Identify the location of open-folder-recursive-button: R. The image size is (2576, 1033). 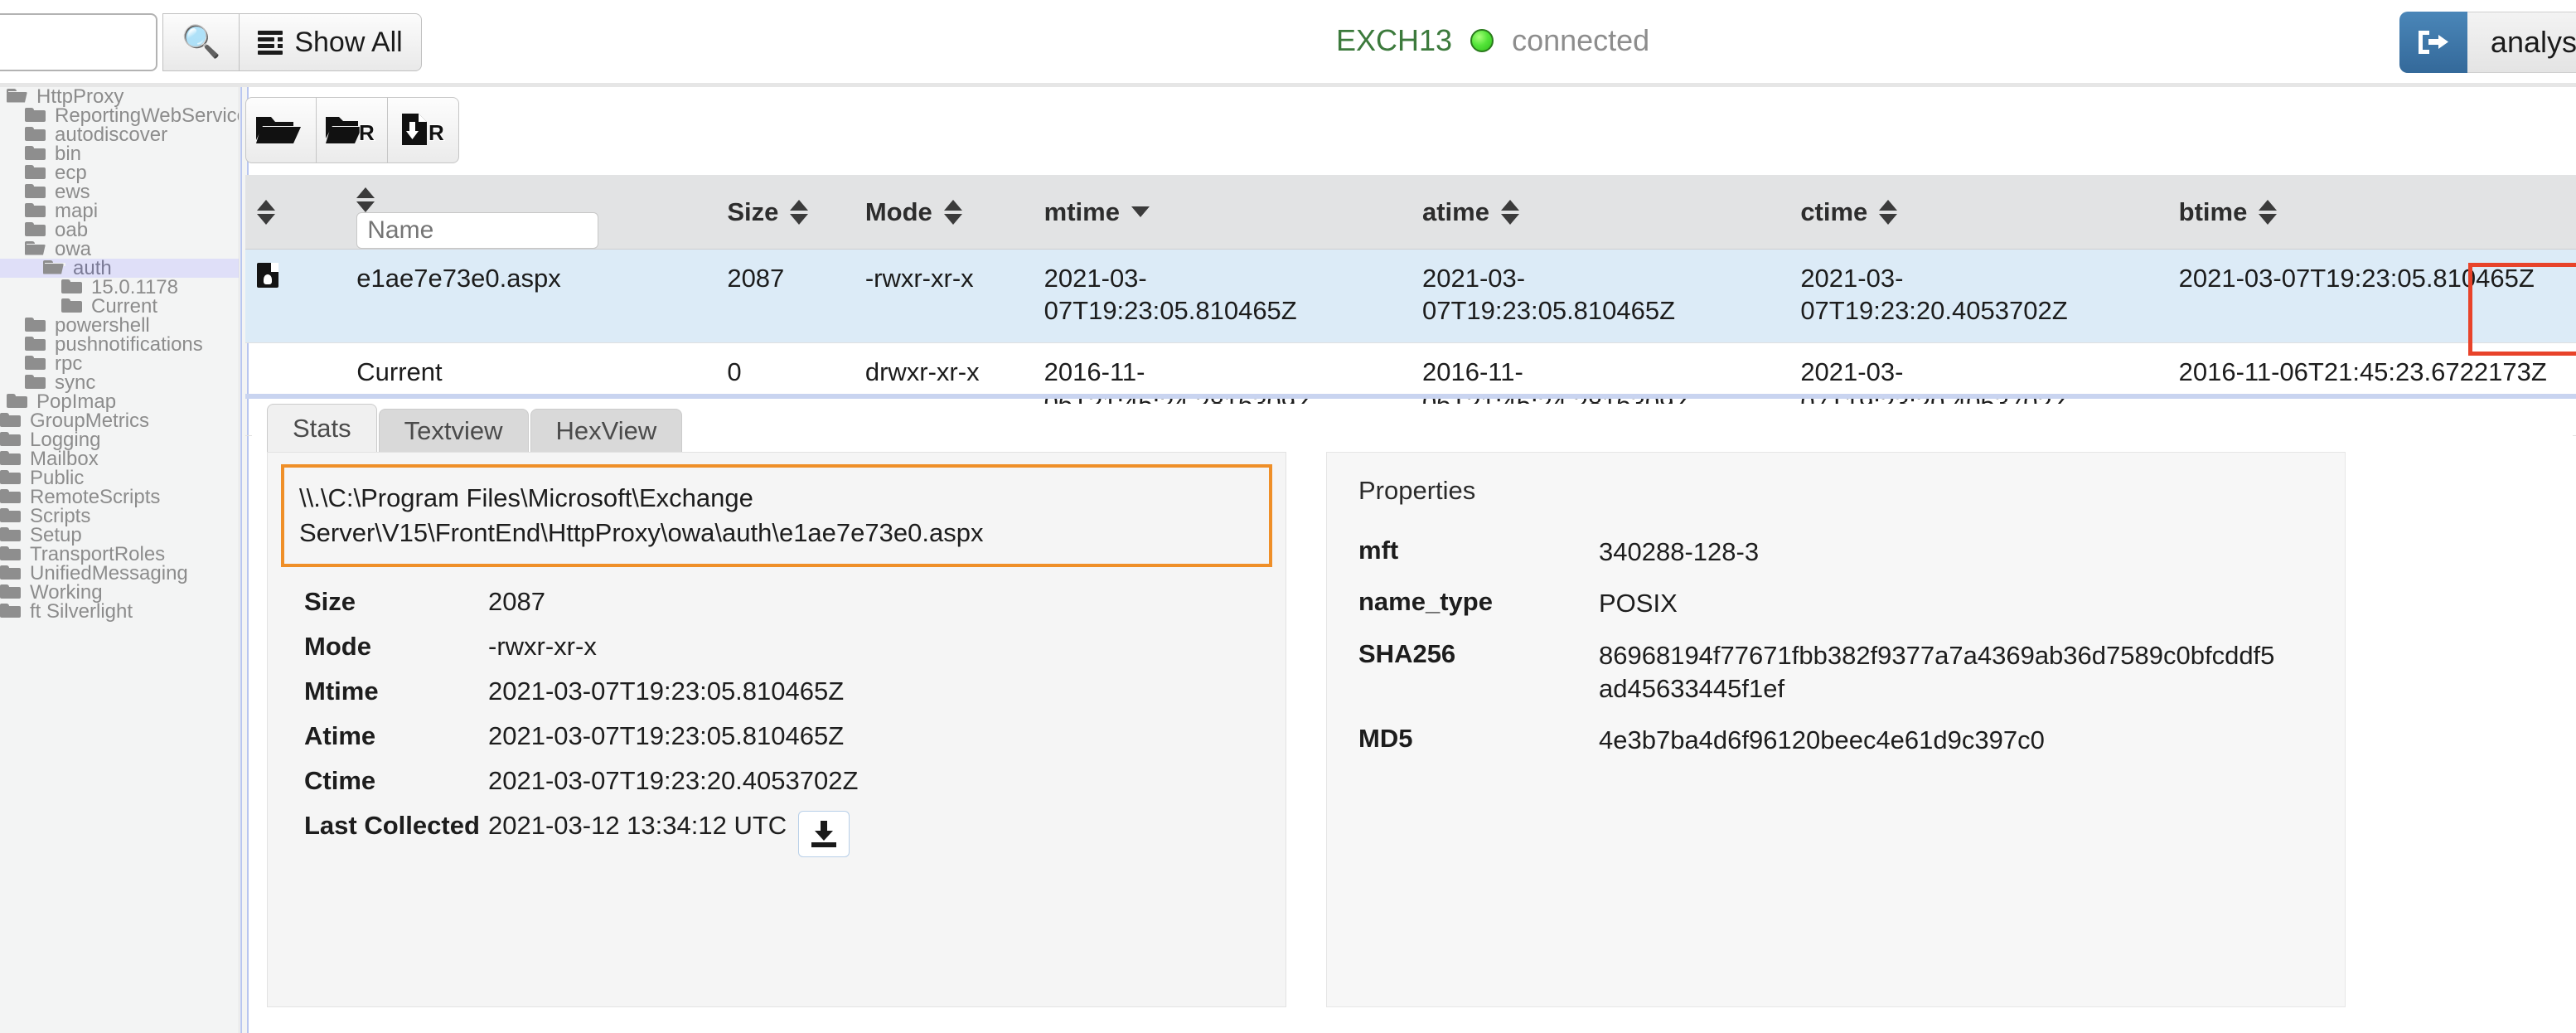
(352, 130).